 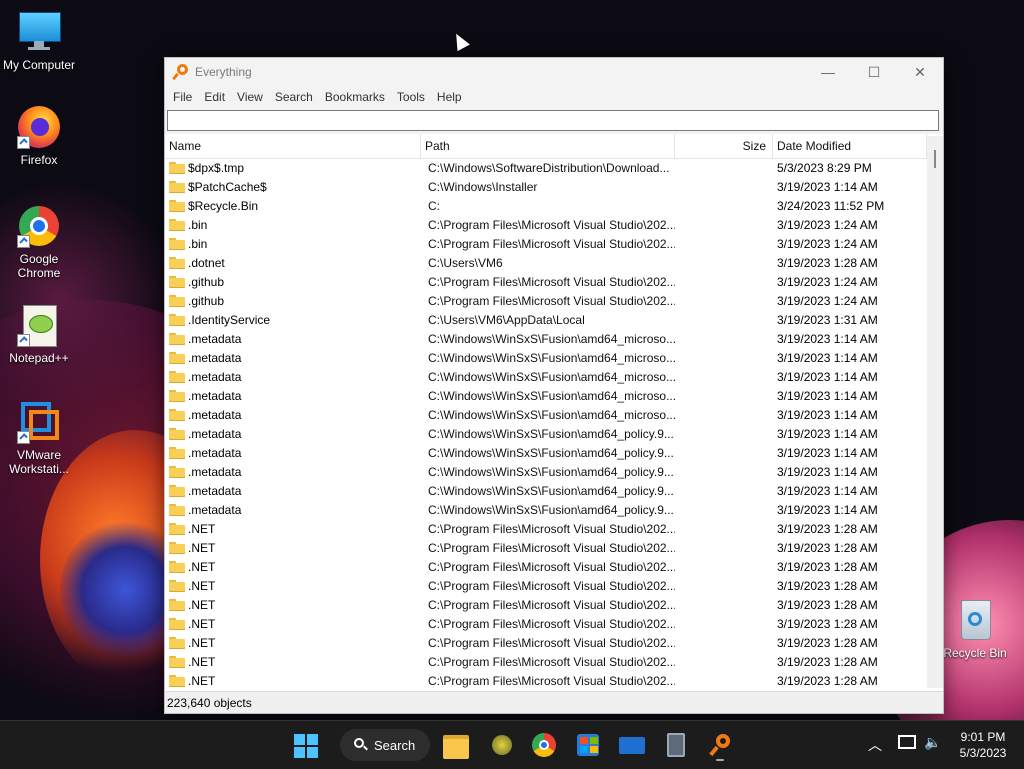 I want to click on close-button: ✕, so click(x=920, y=72).